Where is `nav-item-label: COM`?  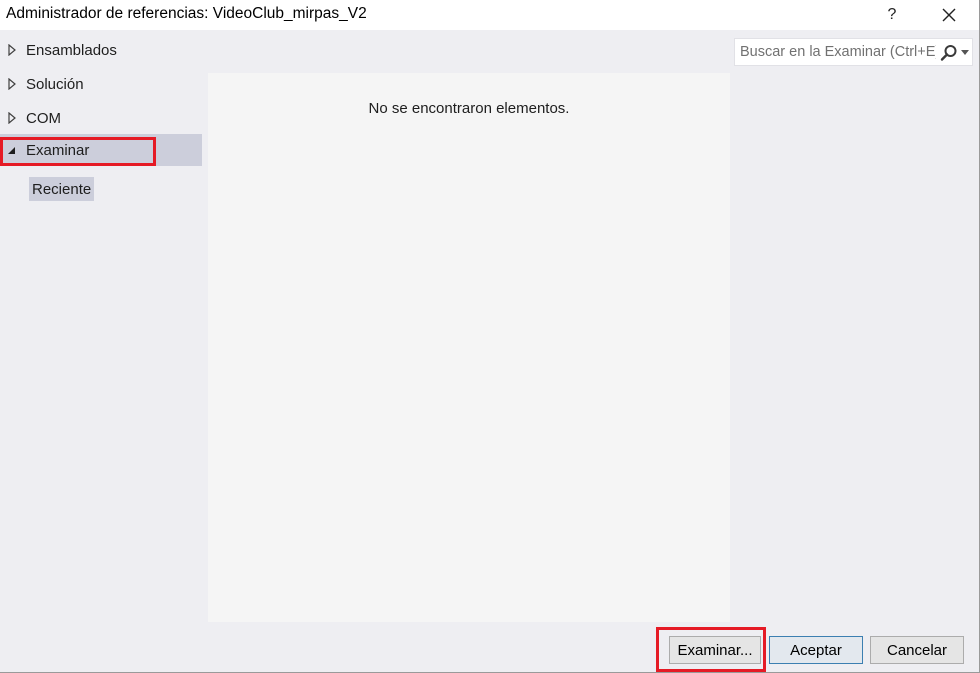
nav-item-label: COM is located at coordinates (43, 118).